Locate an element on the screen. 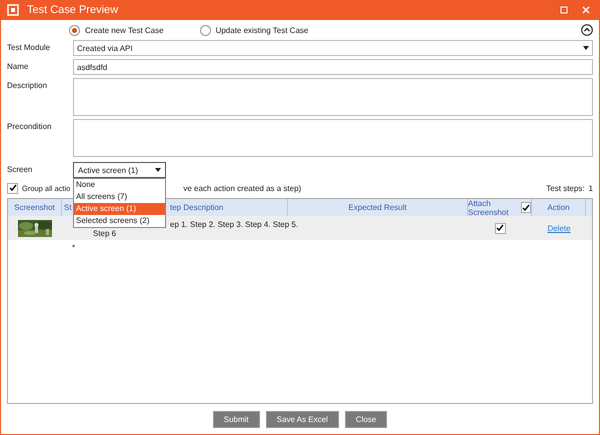 Image resolution: width=600 pixels, height=435 pixels. dropdown-option: None is located at coordinates (119, 185).